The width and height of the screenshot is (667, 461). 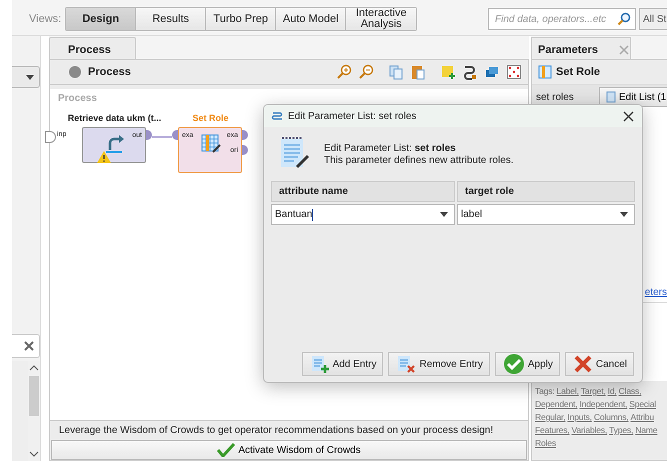 What do you see at coordinates (77, 98) in the screenshot?
I see `canvas-title: Process` at bounding box center [77, 98].